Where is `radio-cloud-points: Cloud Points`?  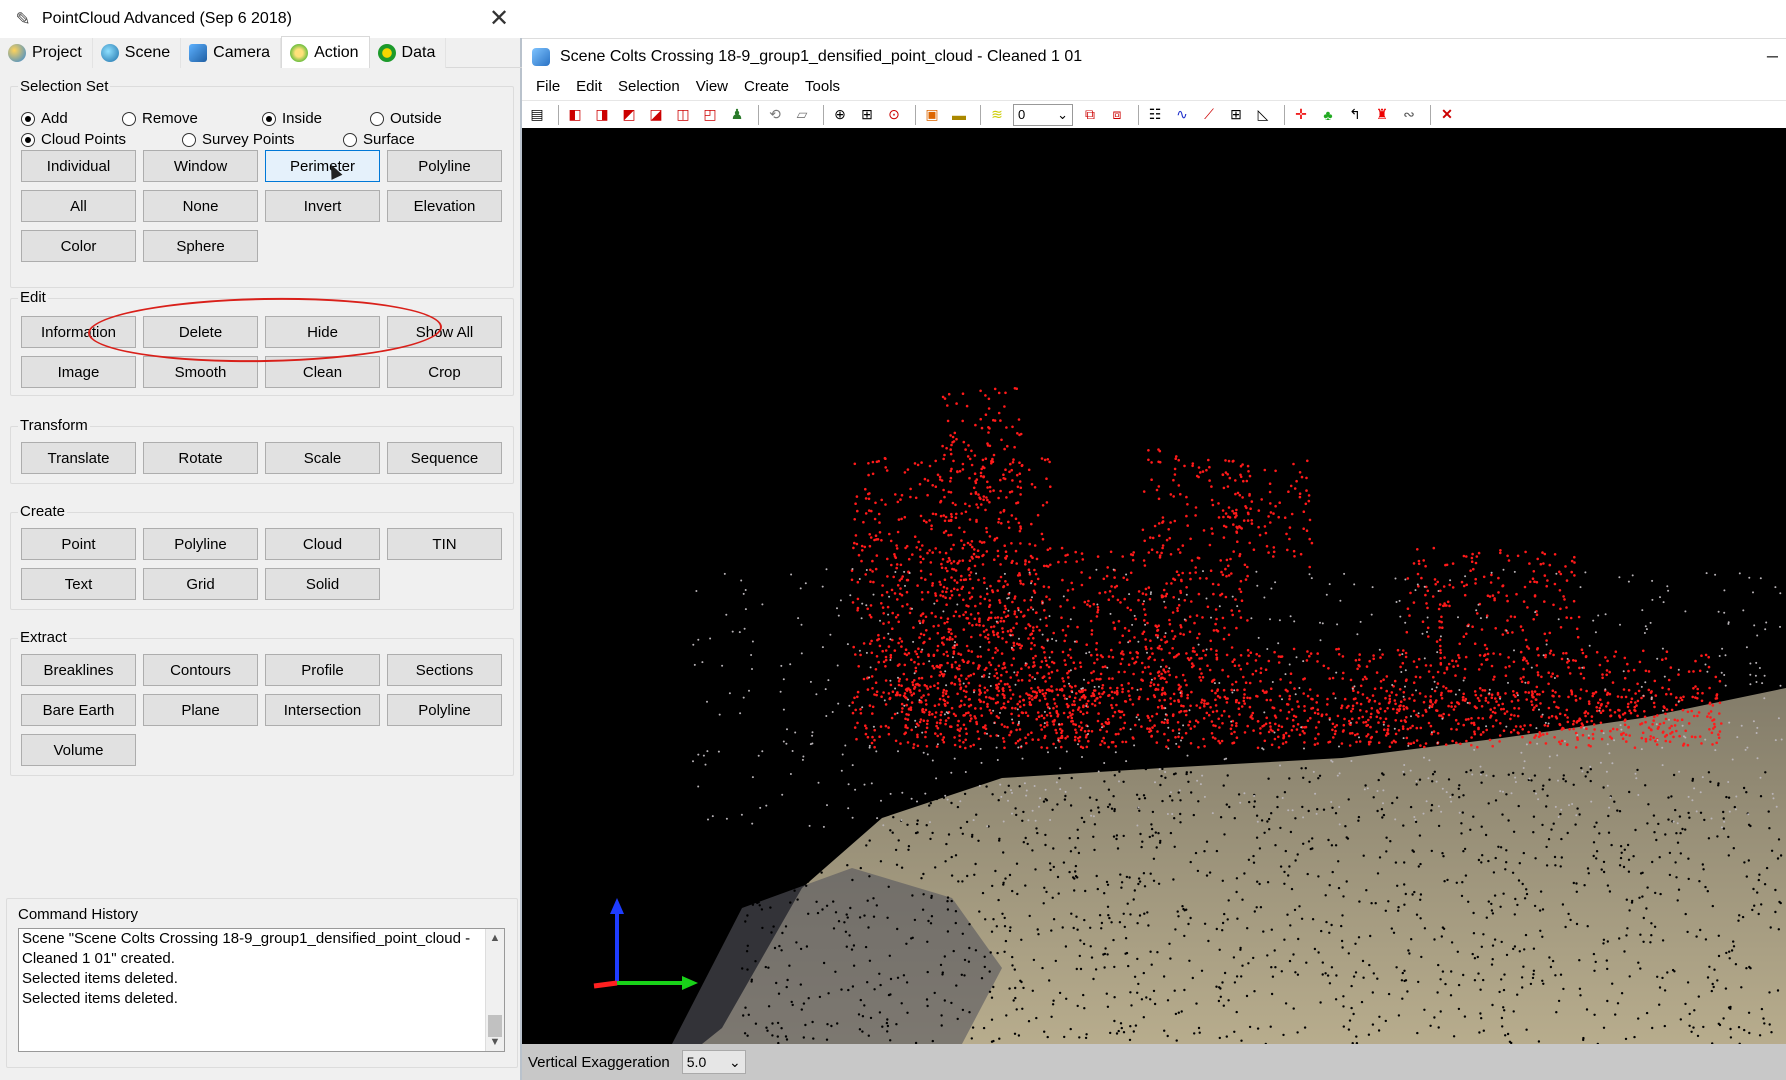 radio-cloud-points: Cloud Points is located at coordinates (73, 139).